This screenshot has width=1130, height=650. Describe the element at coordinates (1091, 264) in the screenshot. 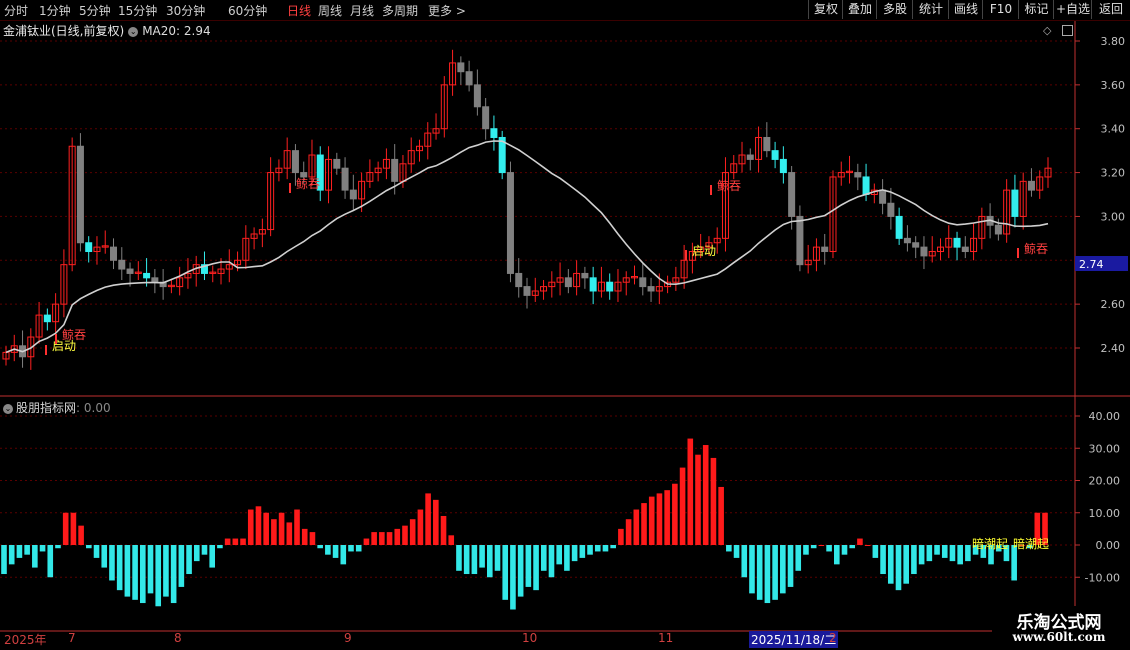

I see `price-badge-text: 2.74` at that location.